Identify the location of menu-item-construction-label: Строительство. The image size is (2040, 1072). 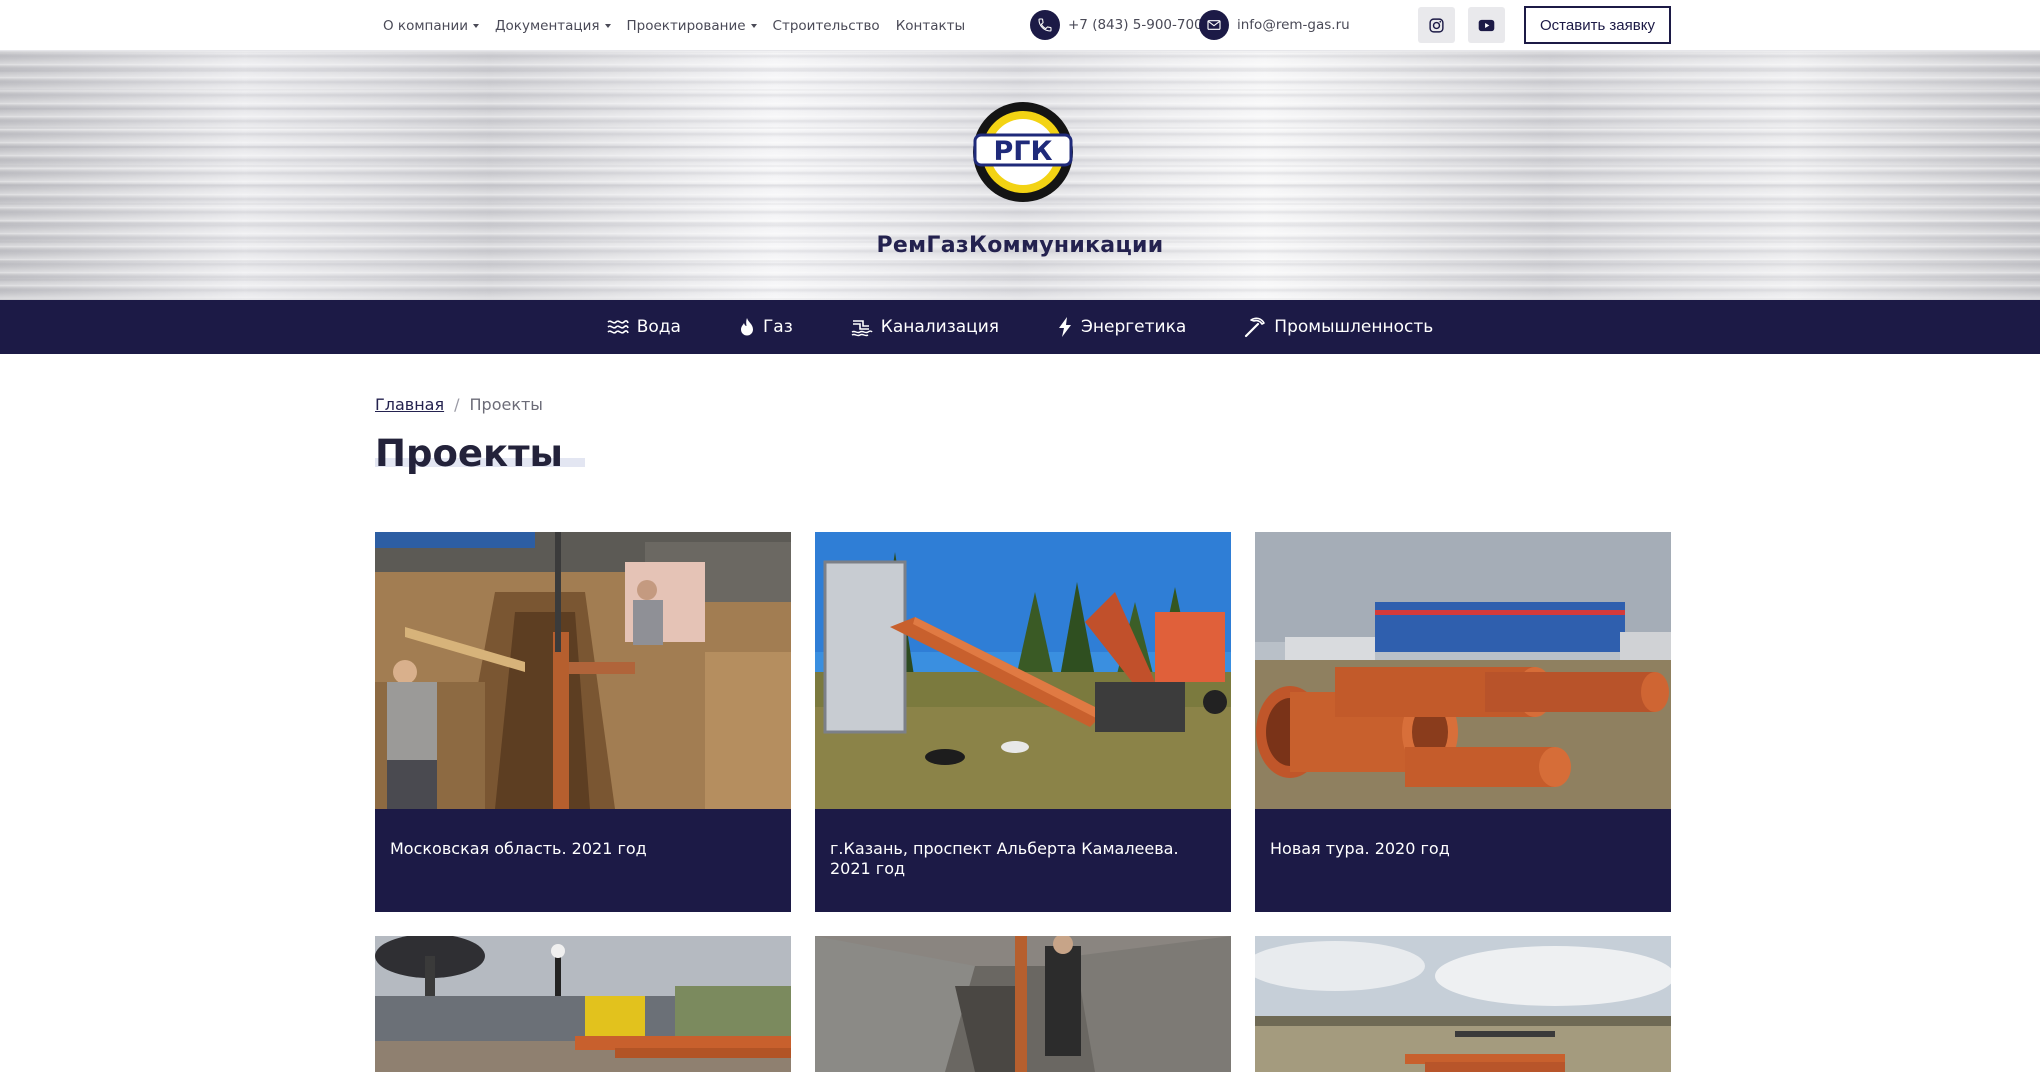
(826, 25).